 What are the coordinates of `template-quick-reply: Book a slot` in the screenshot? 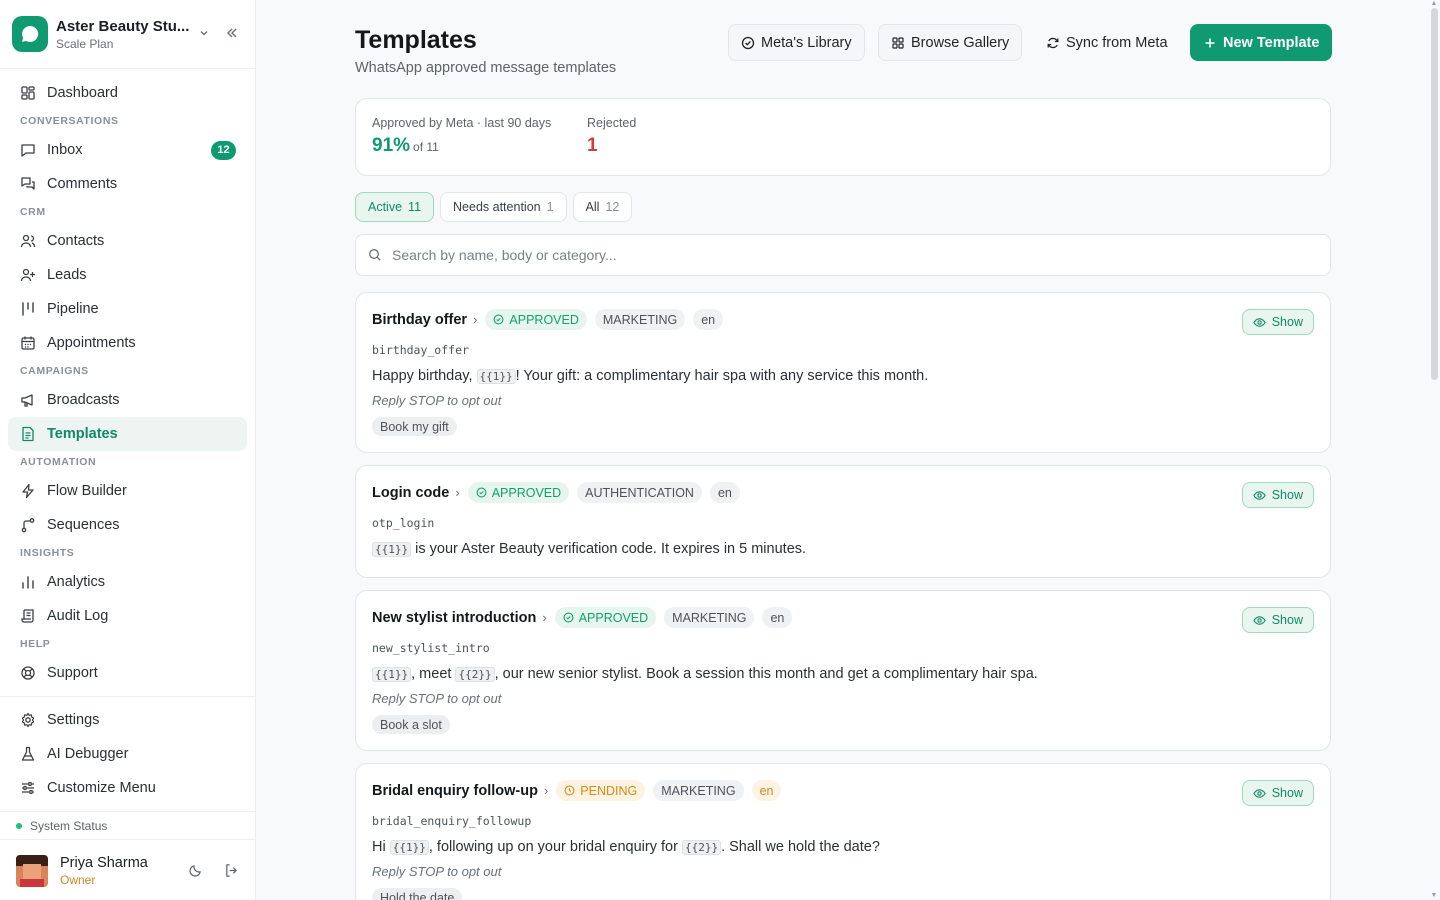 It's located at (411, 724).